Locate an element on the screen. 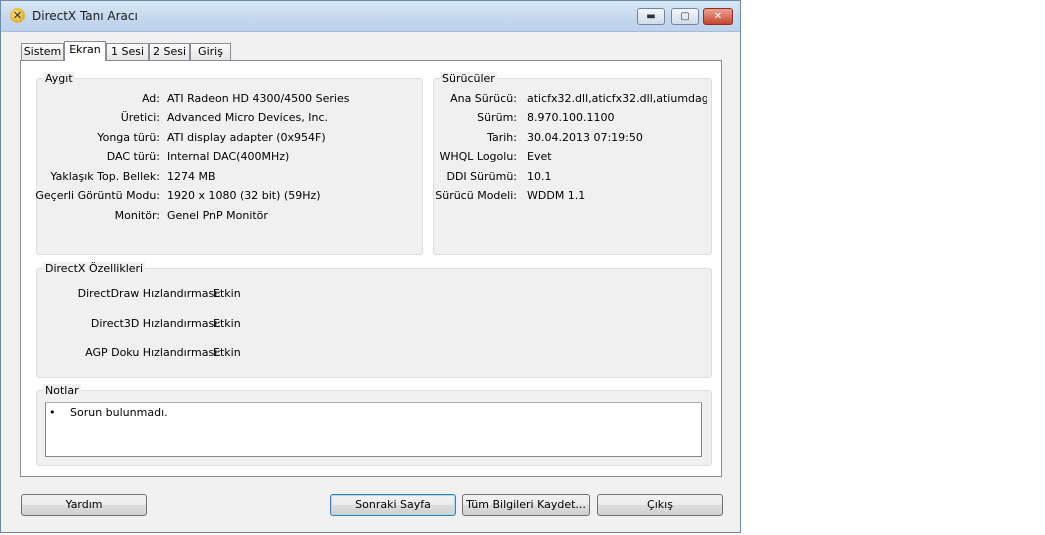 The width and height of the screenshot is (1045, 535). notes-group: Notlar • Sorun bulunmadı. is located at coordinates (374, 425).